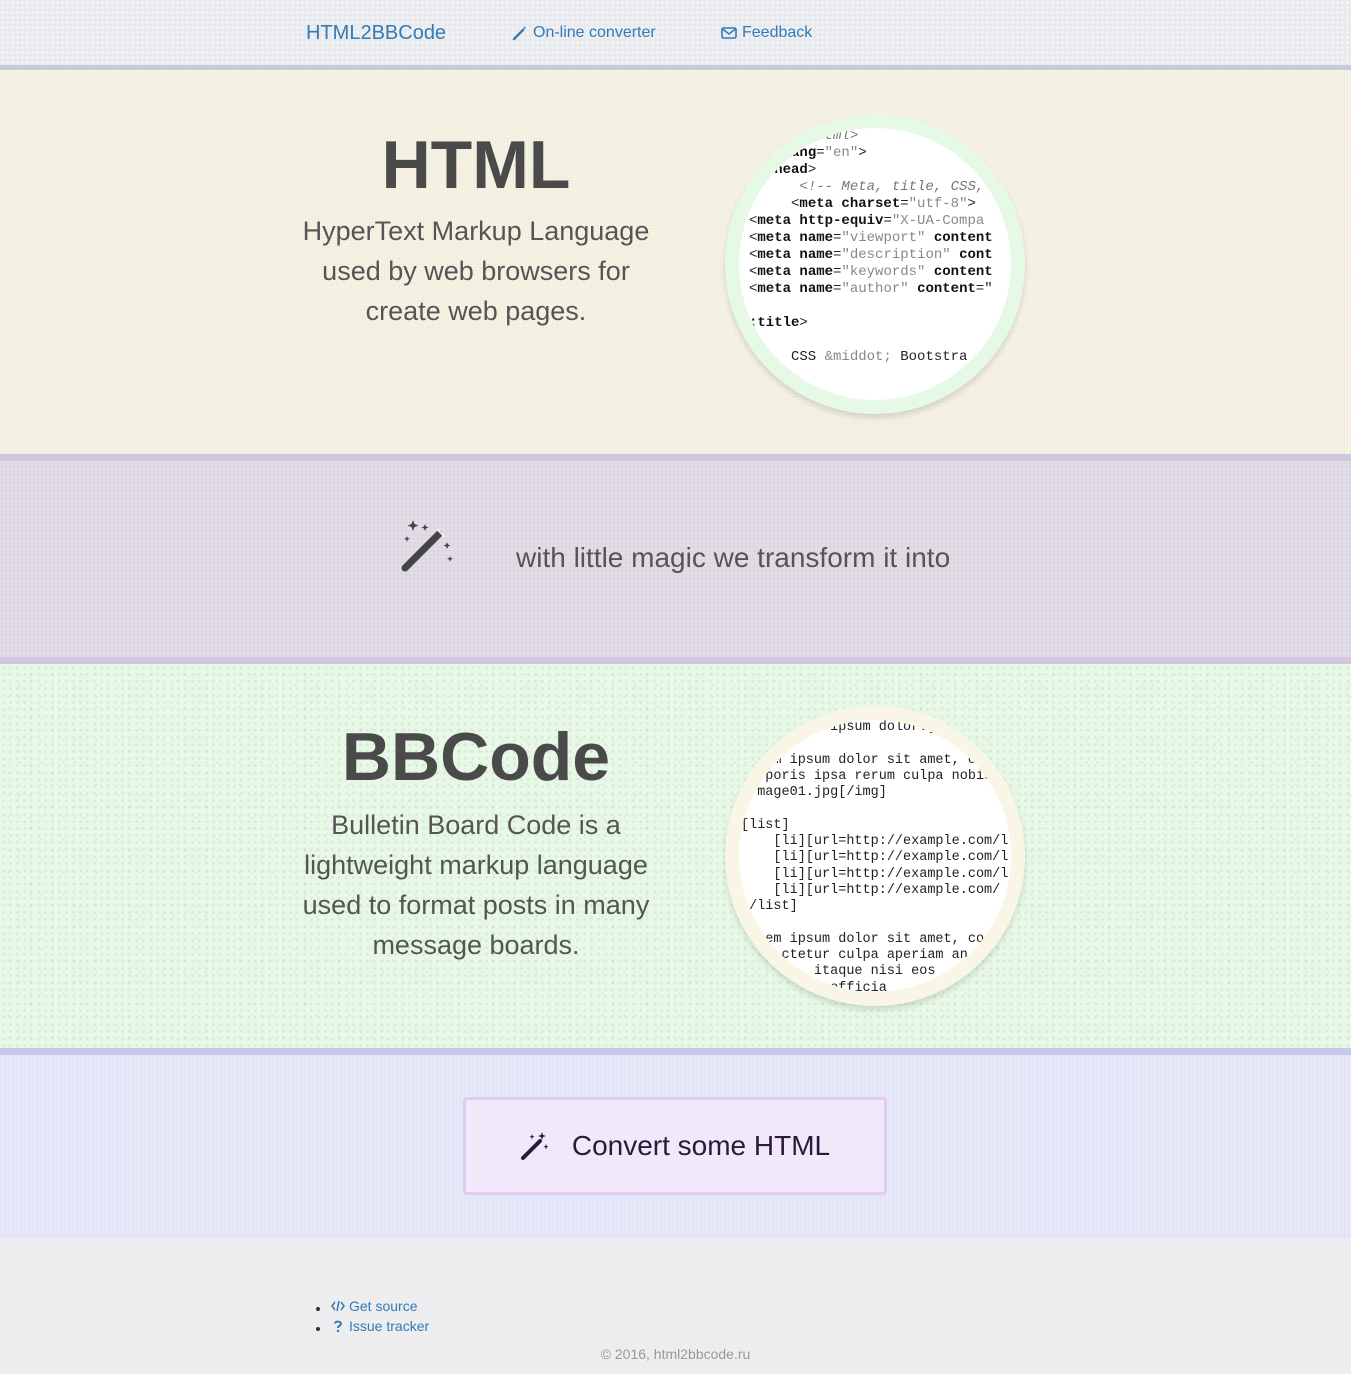 The height and width of the screenshot is (1374, 1351). Describe the element at coordinates (733, 557) in the screenshot. I see `magic-text: with little magic we transform it into` at that location.